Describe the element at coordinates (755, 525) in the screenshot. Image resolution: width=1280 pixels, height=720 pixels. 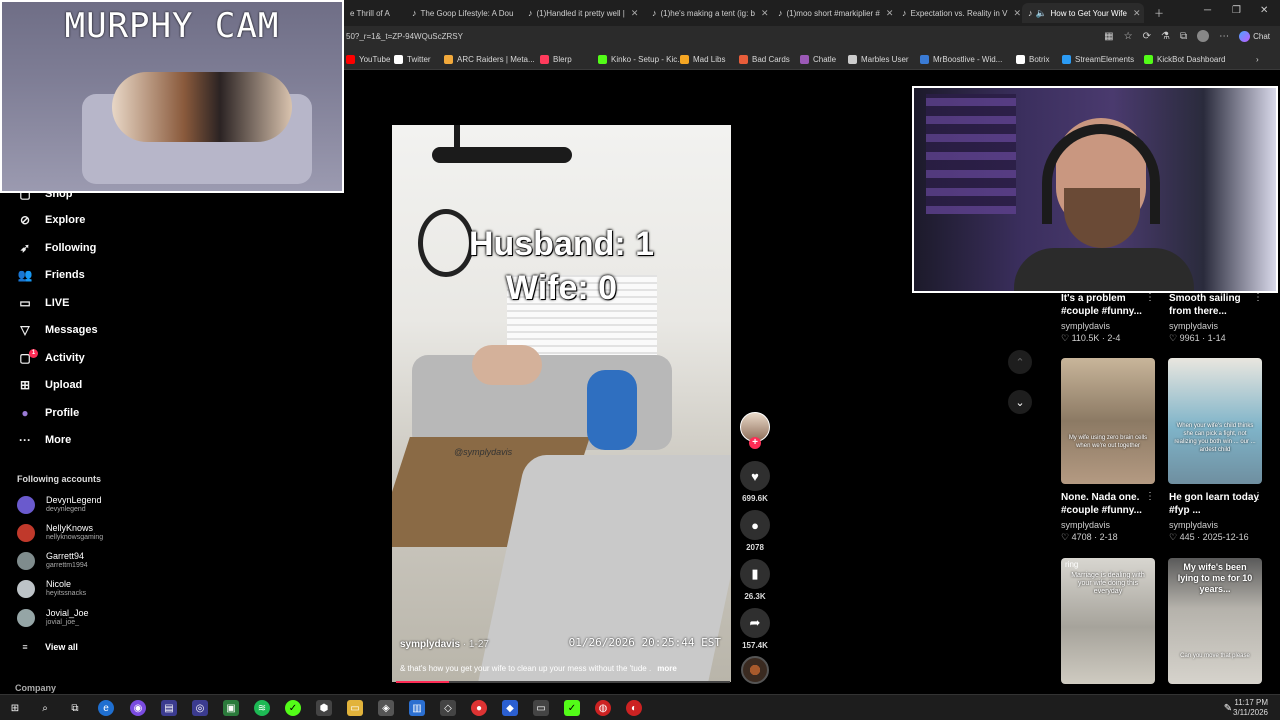
I see `comment-button: ●` at that location.